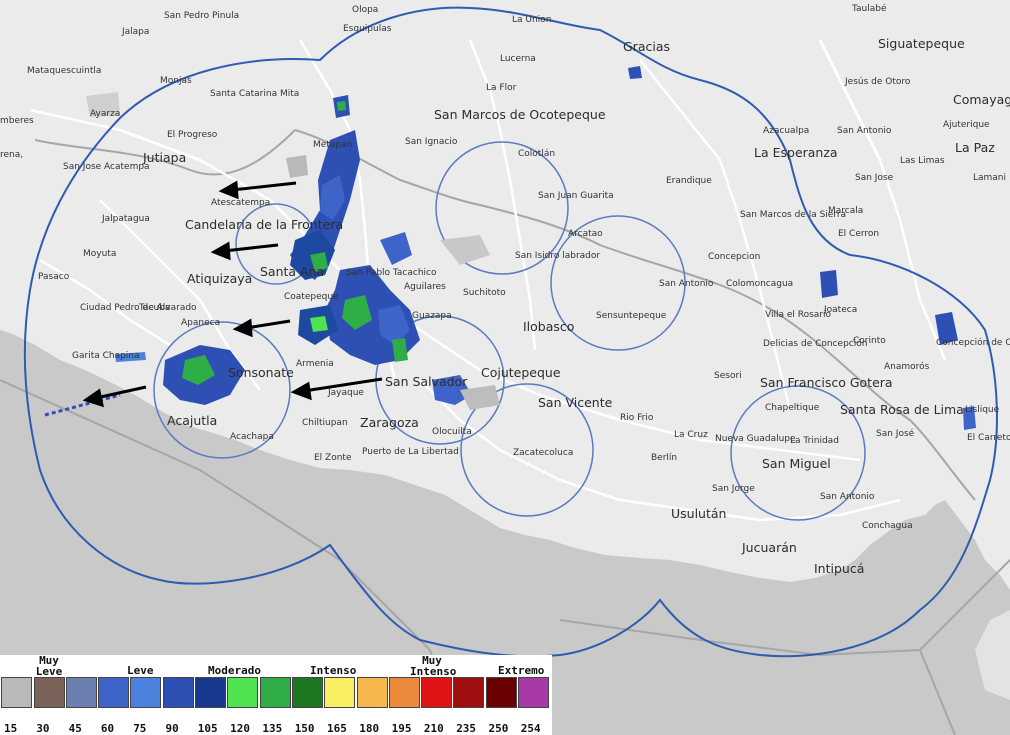 The image size is (1010, 735). I want to click on label-acajutla: Acajutla, so click(192, 420).